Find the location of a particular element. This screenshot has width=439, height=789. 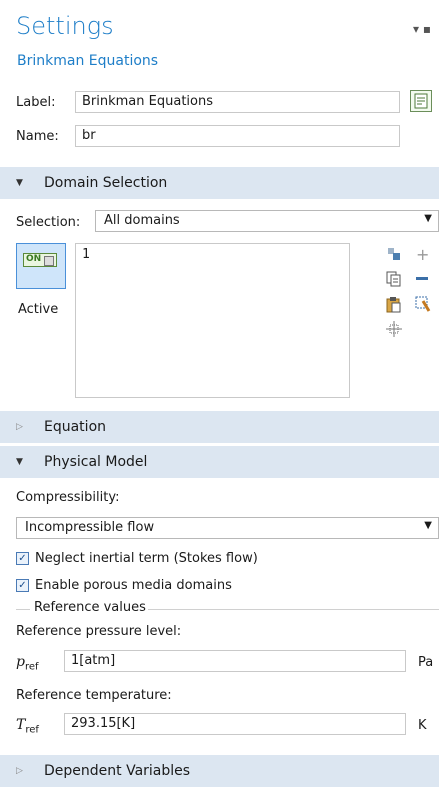

porous-media-checkbox: ✓ Enable porous media domains is located at coordinates (124, 585).